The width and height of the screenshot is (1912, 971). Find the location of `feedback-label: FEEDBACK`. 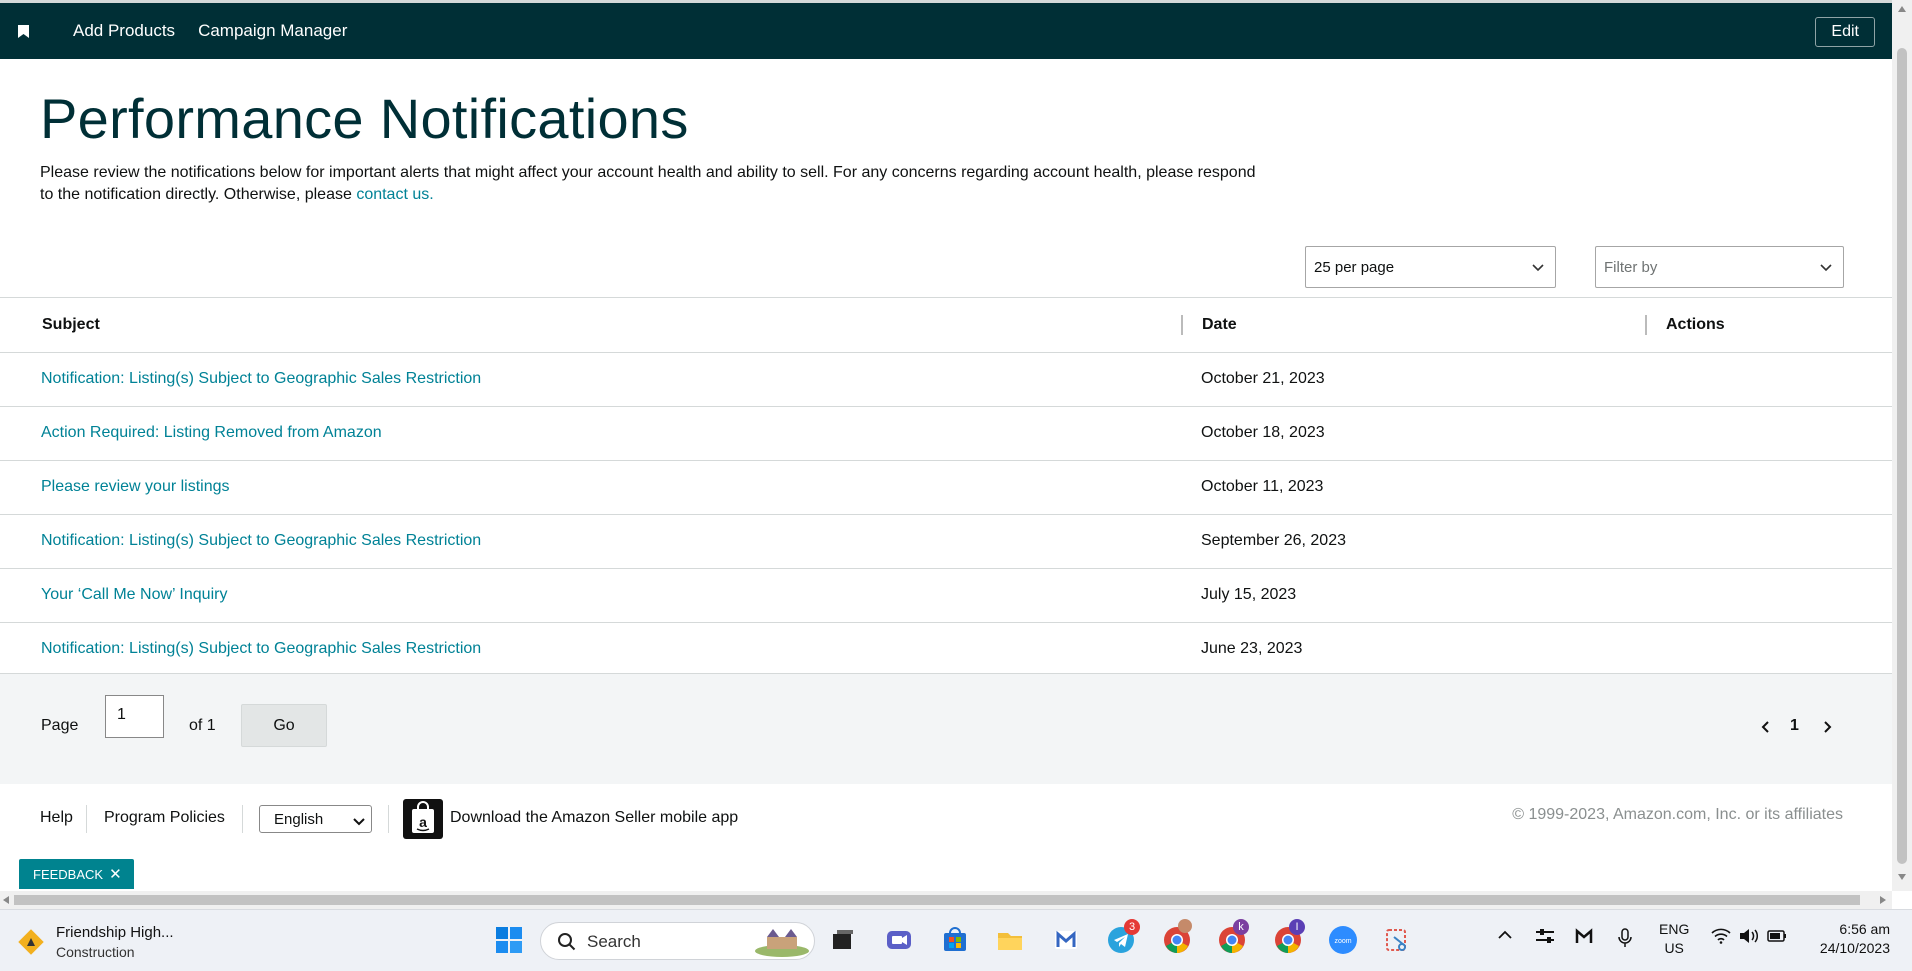

feedback-label: FEEDBACK is located at coordinates (68, 874).